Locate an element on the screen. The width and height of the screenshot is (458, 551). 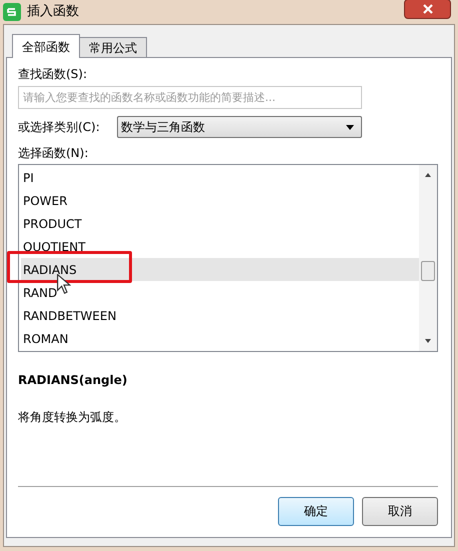
field-label: 或选择类别(C): is located at coordinates (59, 127).